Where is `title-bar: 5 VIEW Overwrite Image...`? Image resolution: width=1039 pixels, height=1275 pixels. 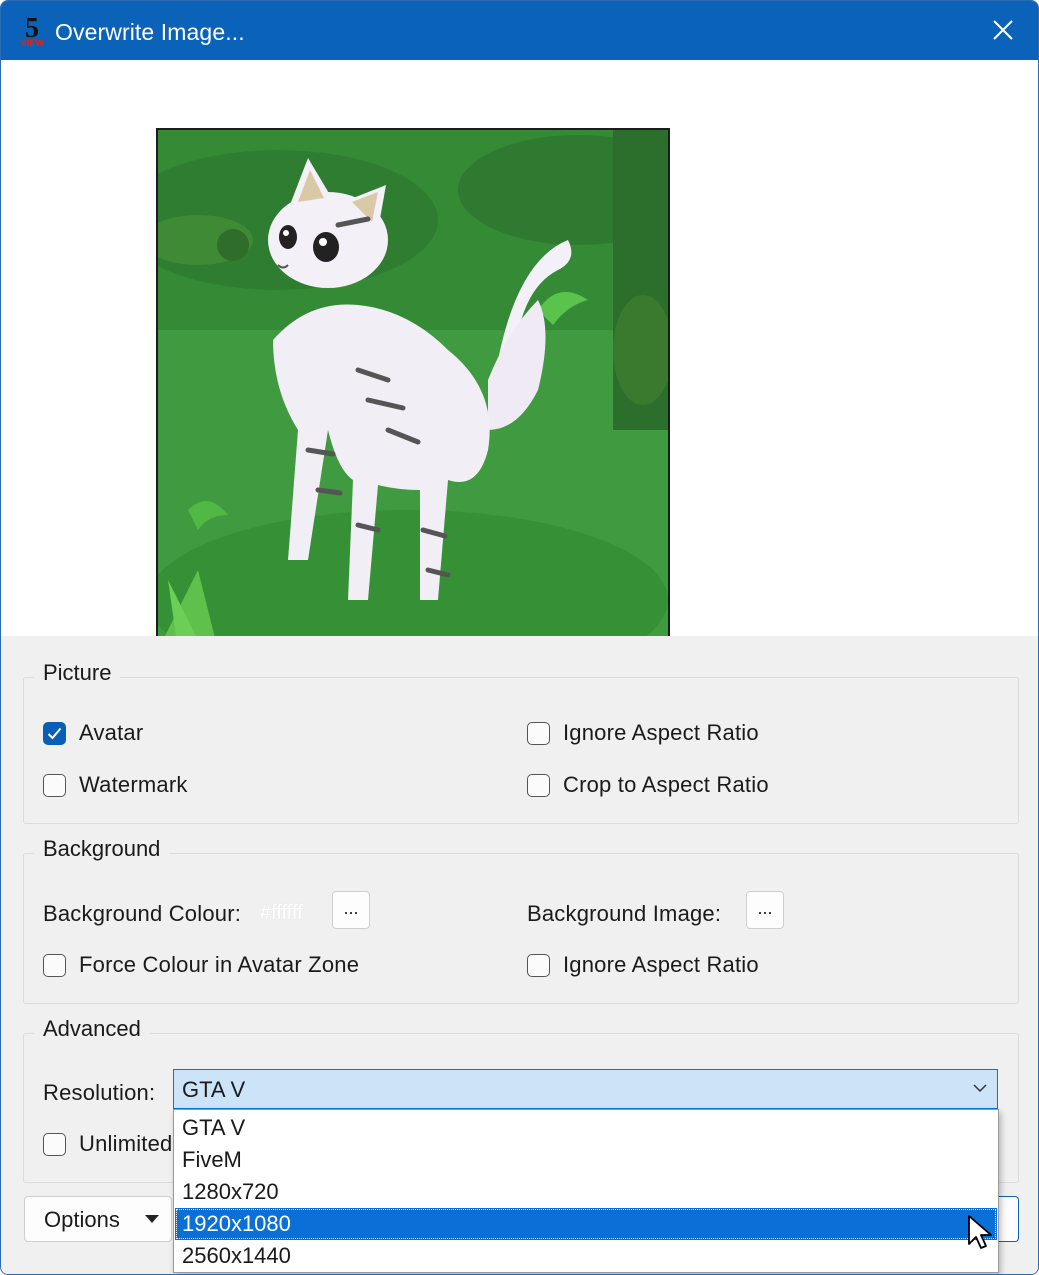
title-bar: 5 VIEW Overwrite Image... is located at coordinates (519, 30).